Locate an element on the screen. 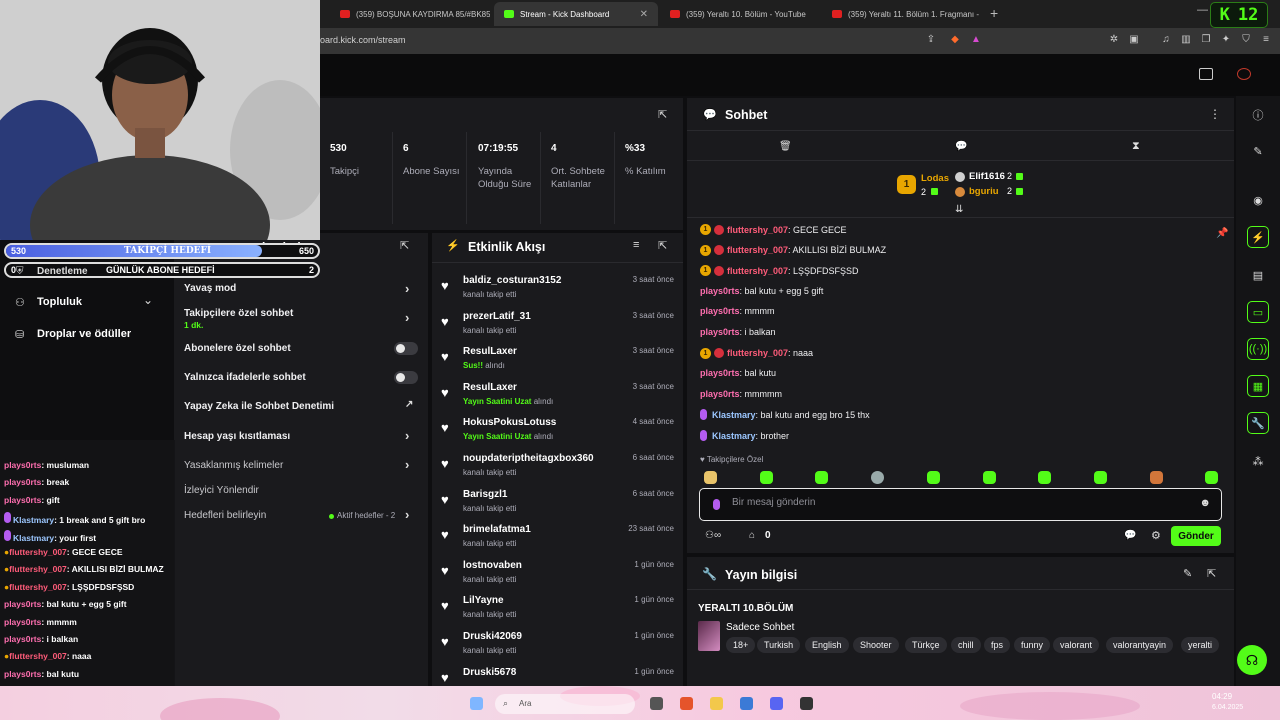 This screenshot has height=720, width=1280. url-text: oard.kick.com/stream is located at coordinates (363, 40).